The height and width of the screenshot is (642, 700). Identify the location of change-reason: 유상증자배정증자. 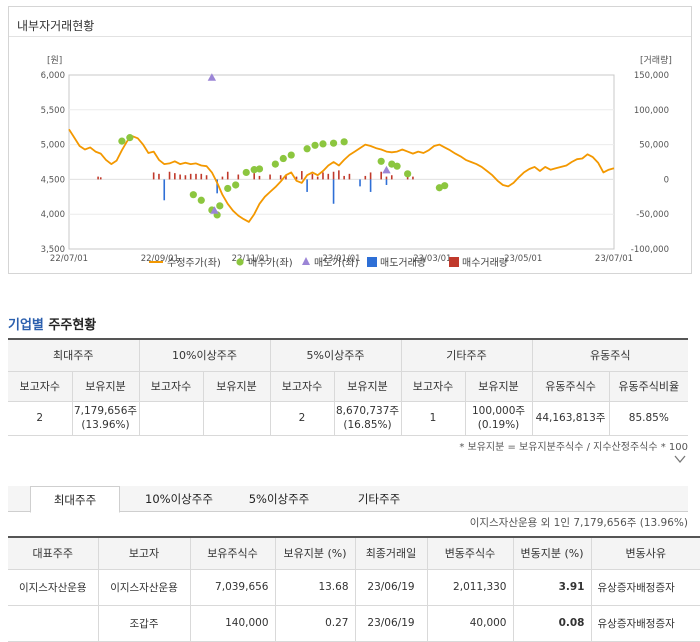
(645, 623).